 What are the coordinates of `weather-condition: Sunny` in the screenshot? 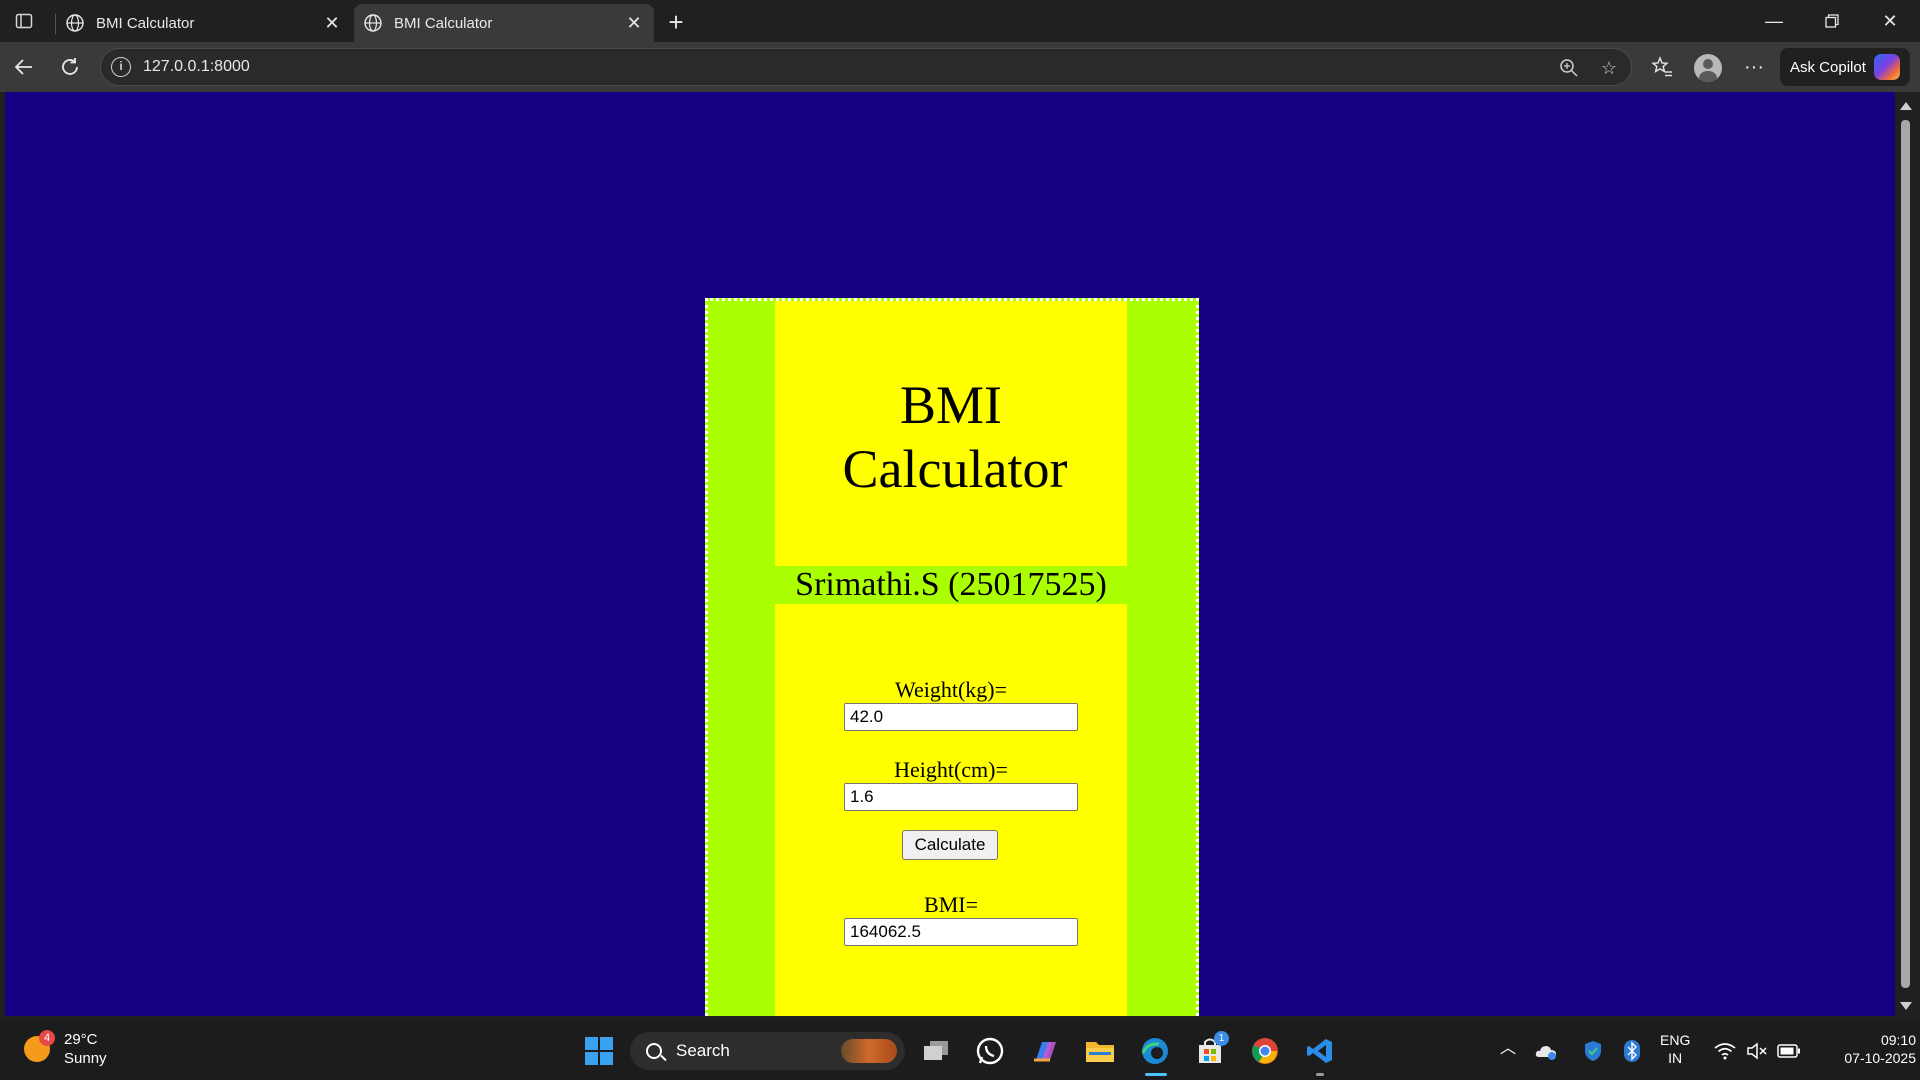 It's located at (85, 1058).